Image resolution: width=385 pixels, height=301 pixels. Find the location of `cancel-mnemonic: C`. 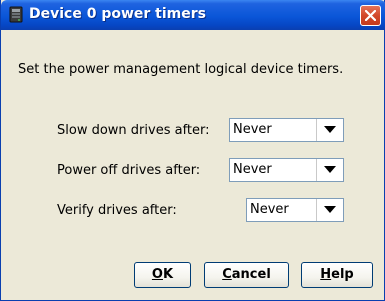

cancel-mnemonic: C is located at coordinates (227, 274).